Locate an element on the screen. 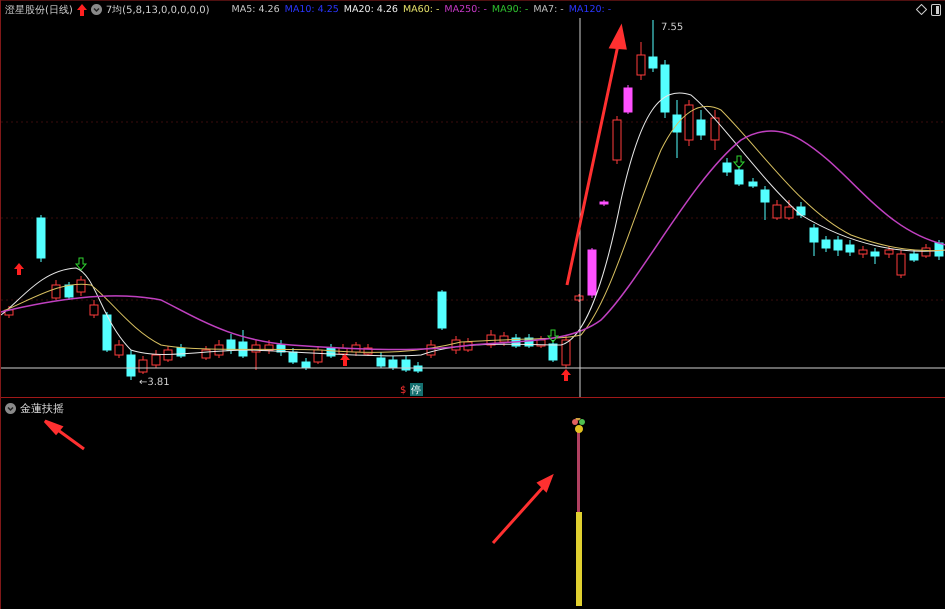 The height and width of the screenshot is (609, 945). high-price-label: 7.55 is located at coordinates (672, 27).